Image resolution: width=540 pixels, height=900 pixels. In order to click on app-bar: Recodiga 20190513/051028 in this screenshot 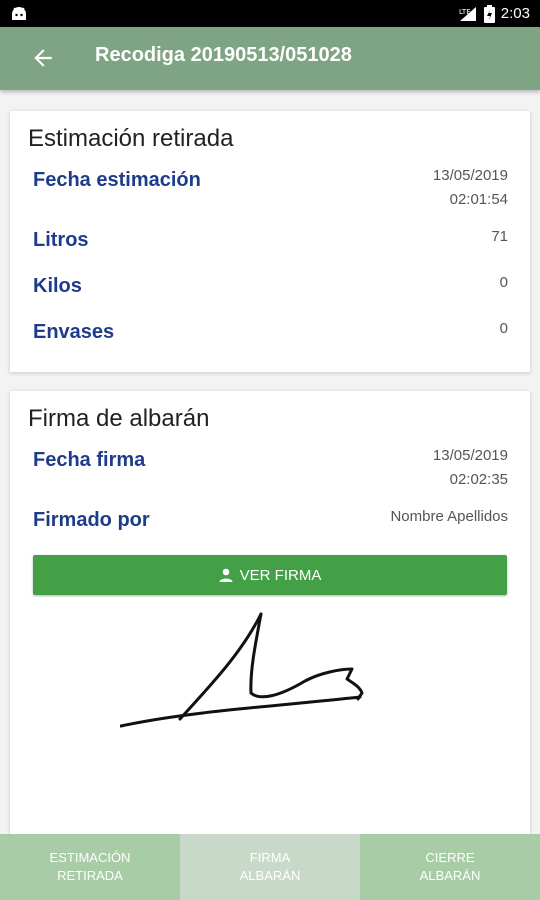, I will do `click(270, 58)`.